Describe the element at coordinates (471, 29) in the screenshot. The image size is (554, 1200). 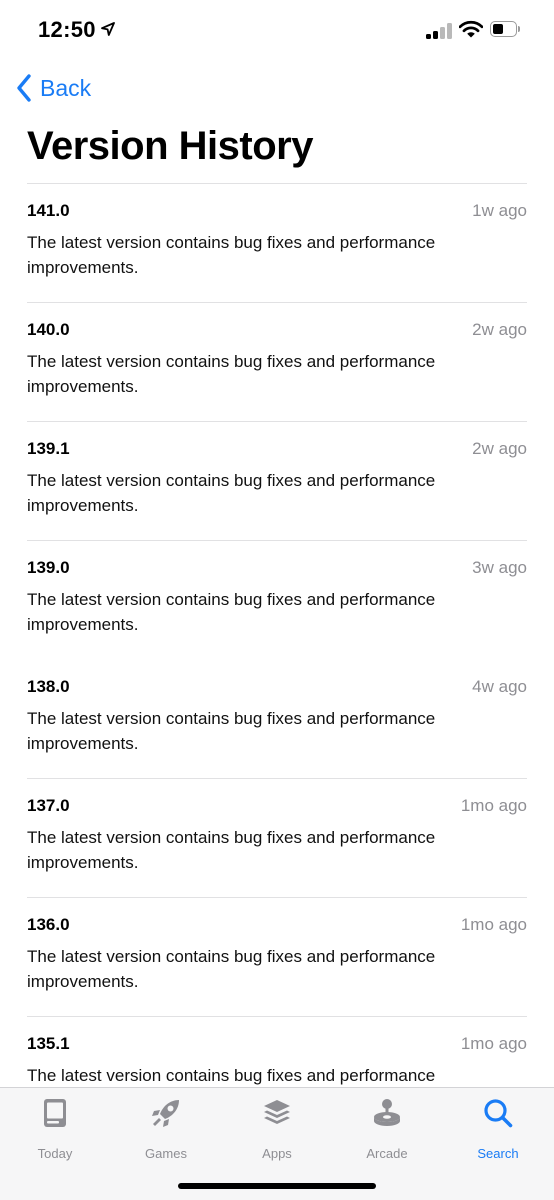
I see `wifi-icon` at that location.